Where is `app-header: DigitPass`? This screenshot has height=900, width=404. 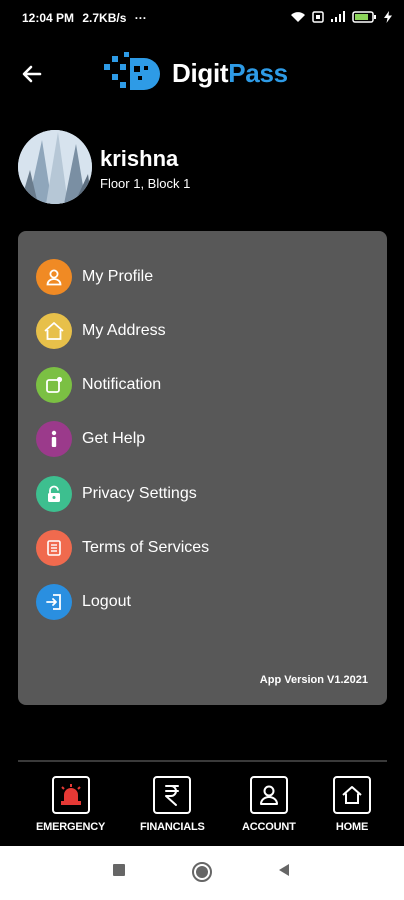 app-header: DigitPass is located at coordinates (202, 75).